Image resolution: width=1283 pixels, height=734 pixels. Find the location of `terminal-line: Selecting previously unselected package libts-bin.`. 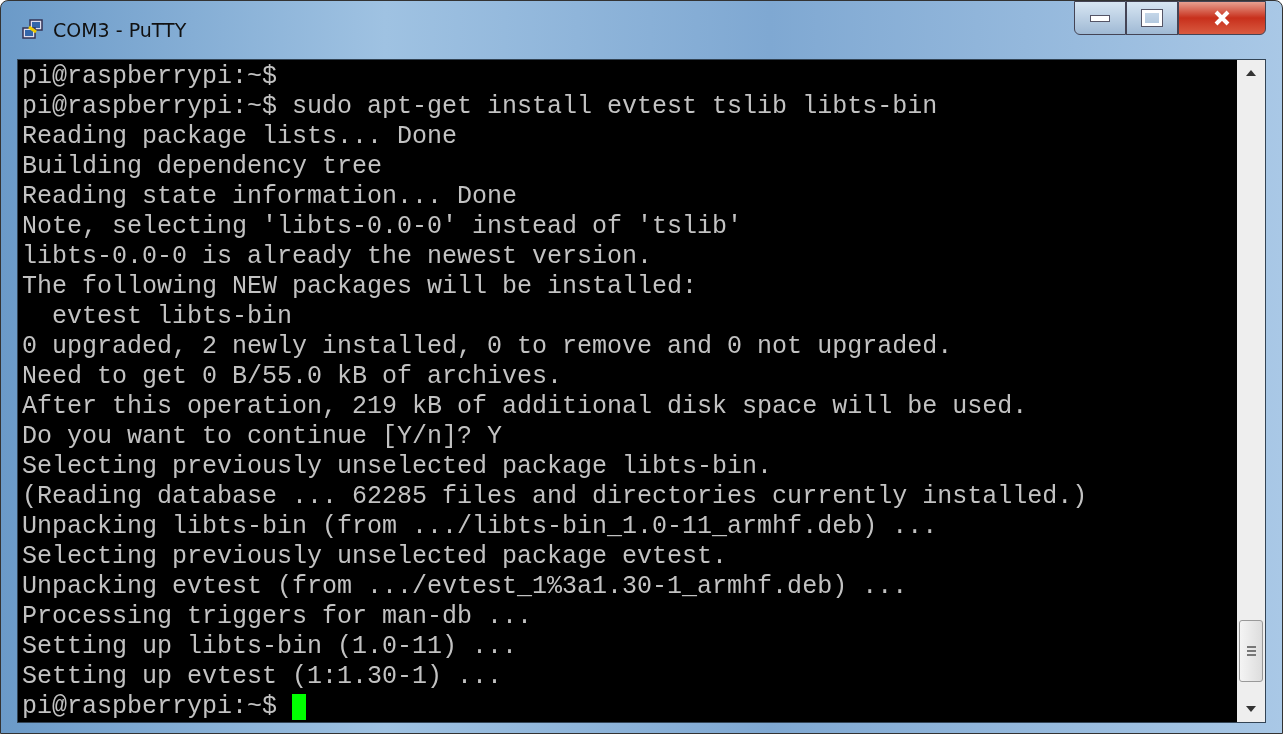

terminal-line: Selecting previously unselected package libts-bin. is located at coordinates (397, 467).